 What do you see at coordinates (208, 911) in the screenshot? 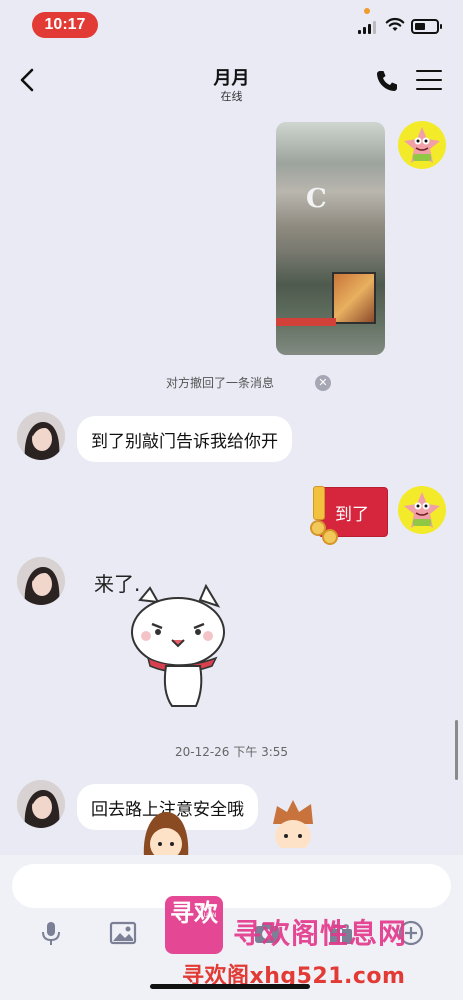
I see `watermark-logo-subtext: XUN HUAN` at bounding box center [208, 911].